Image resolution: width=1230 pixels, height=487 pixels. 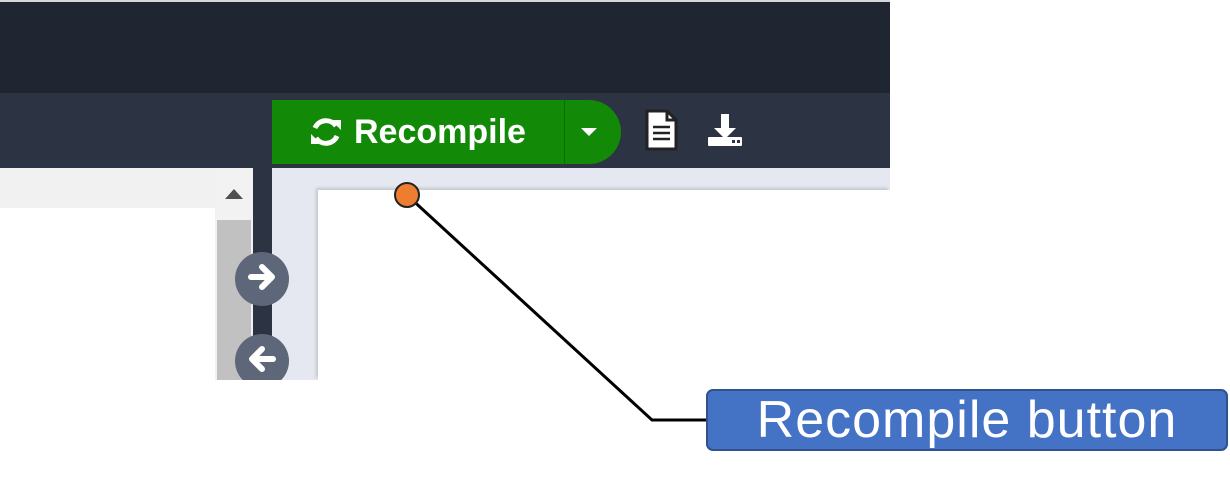 I want to click on download-pdf-button, so click(x=725, y=132).